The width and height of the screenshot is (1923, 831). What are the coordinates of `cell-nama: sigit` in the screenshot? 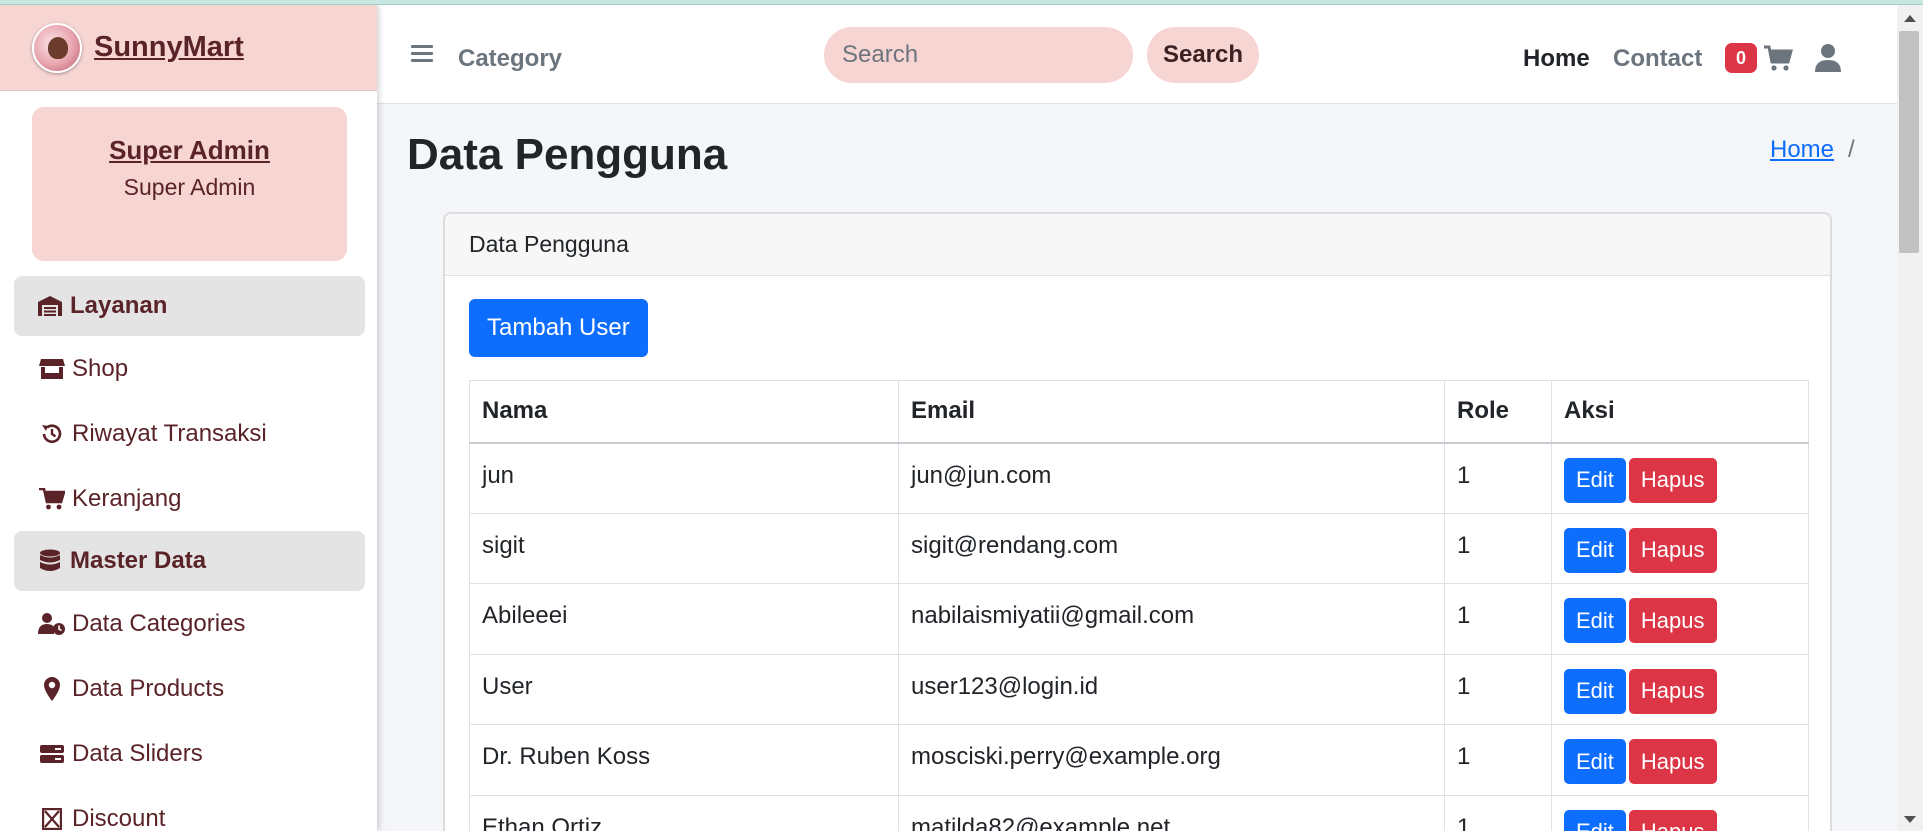 It's located at (684, 548).